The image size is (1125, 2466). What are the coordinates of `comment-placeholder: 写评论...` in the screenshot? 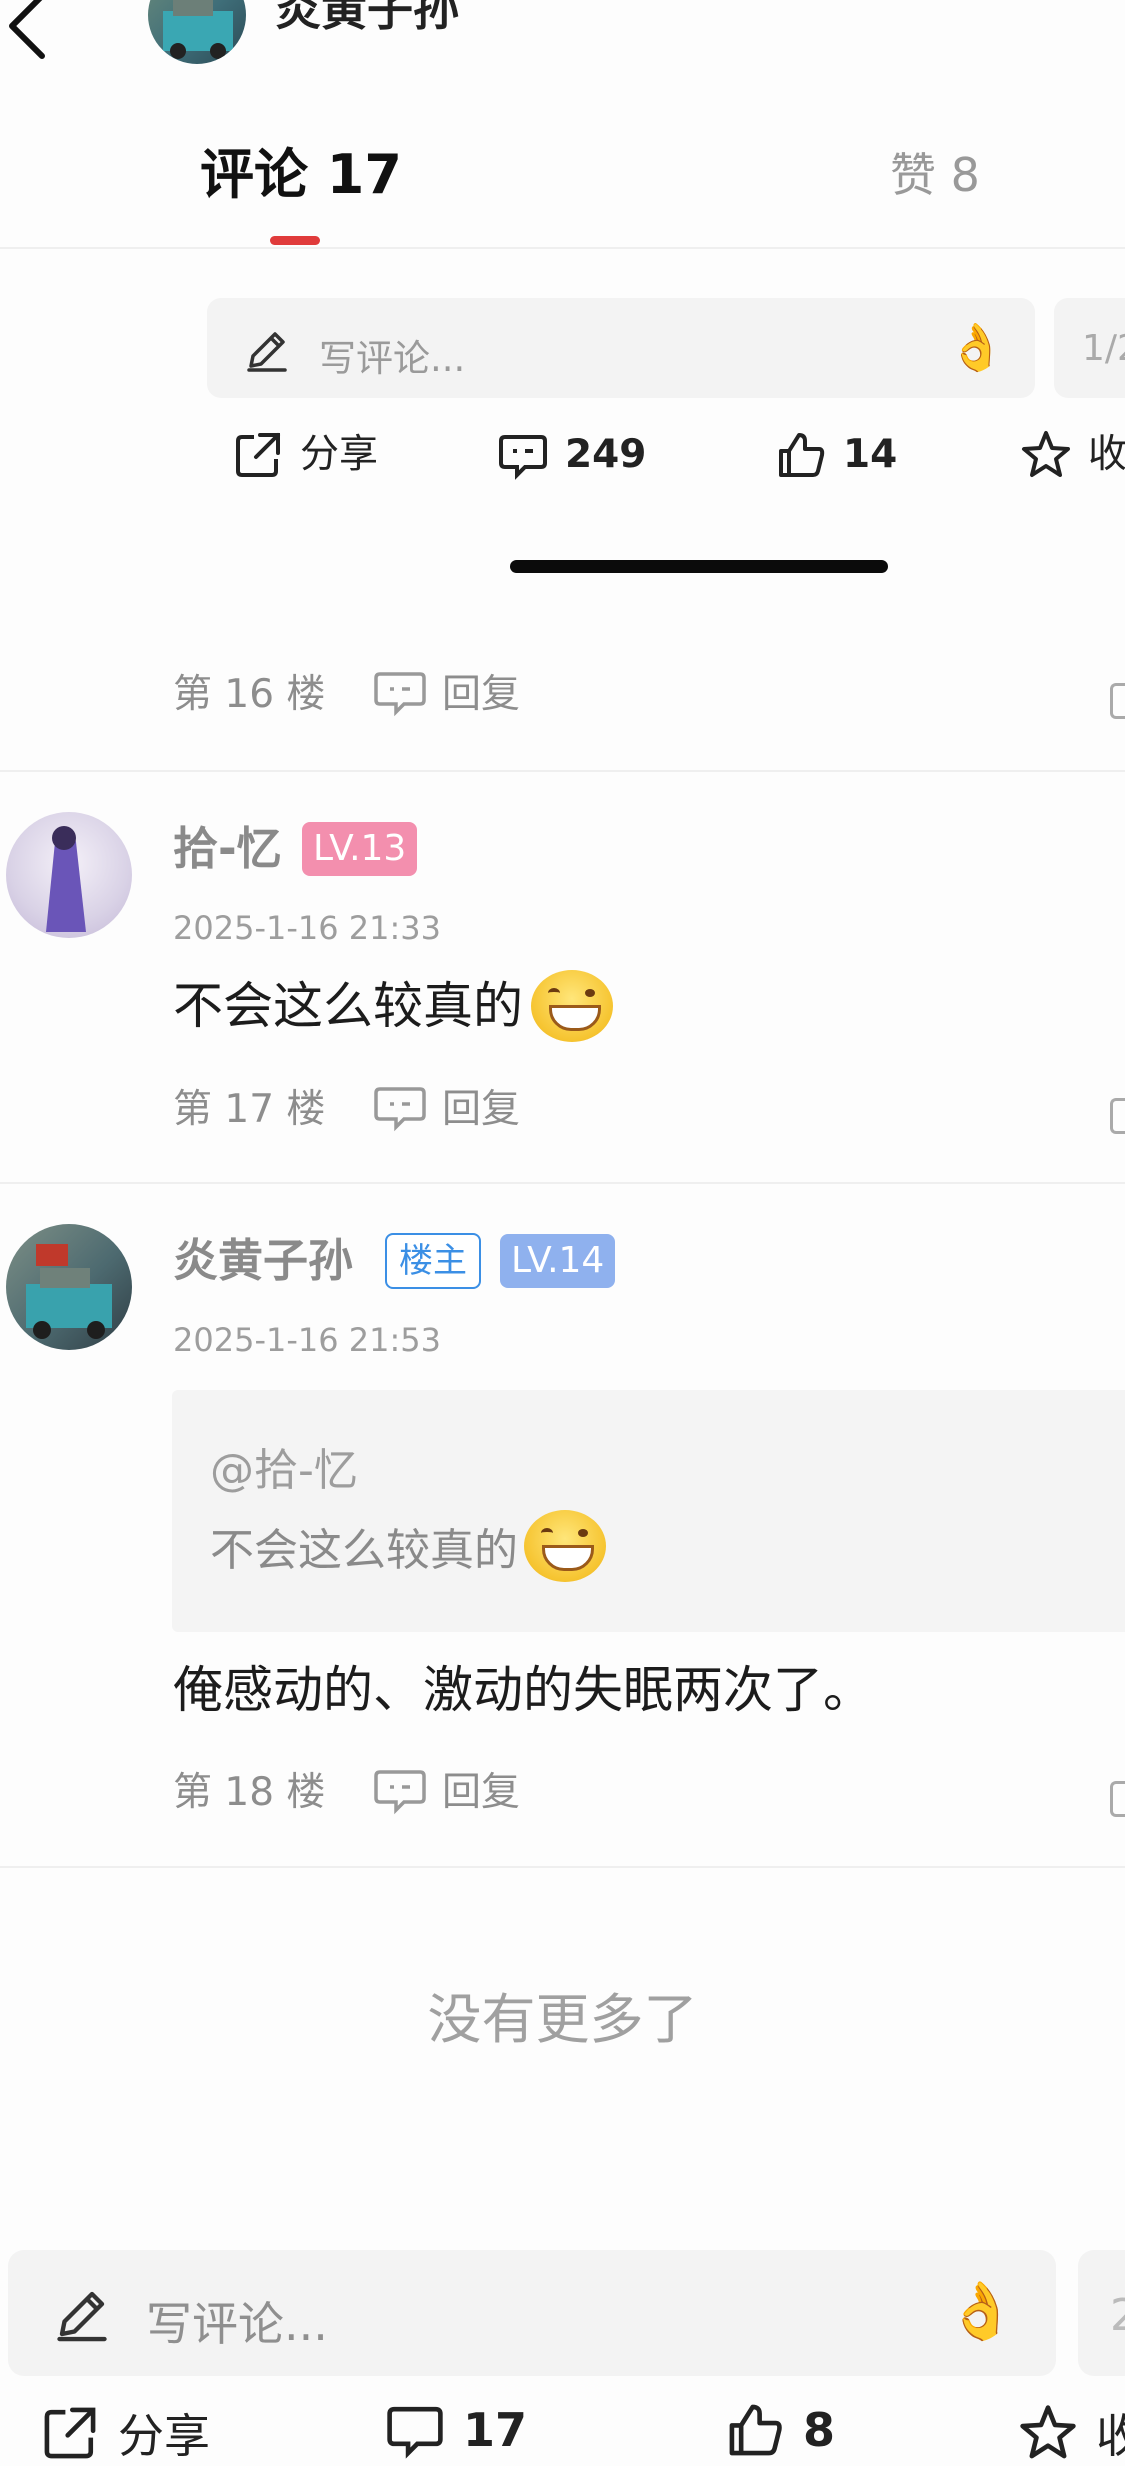 It's located at (237, 2324).